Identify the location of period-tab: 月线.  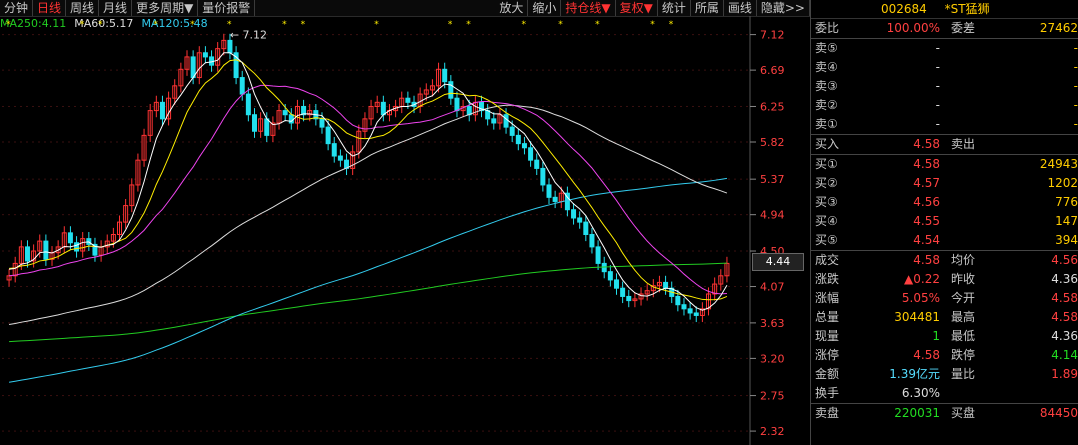
(116, 8).